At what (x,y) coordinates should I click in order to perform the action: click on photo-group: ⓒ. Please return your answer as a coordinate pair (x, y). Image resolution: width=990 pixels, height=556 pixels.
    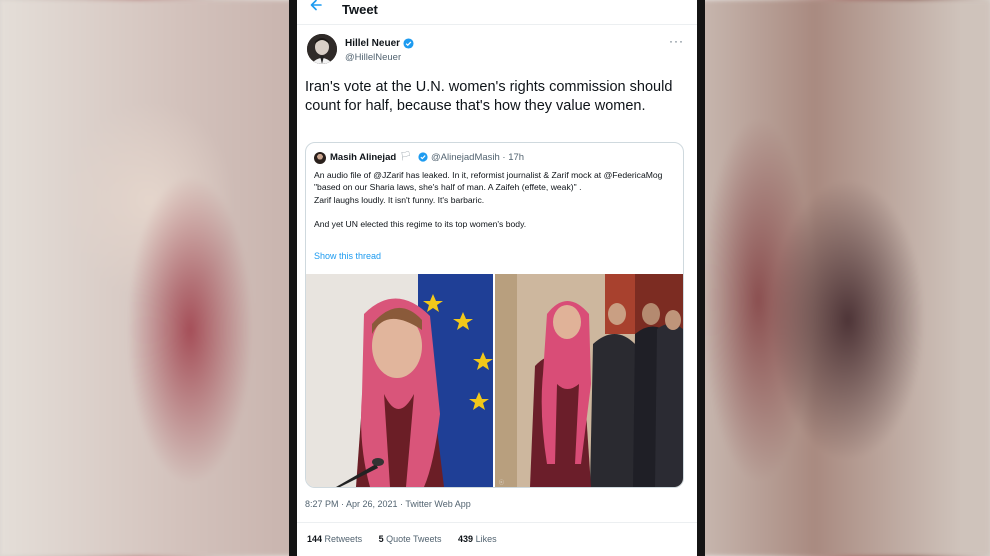
    Looking at the image, I should click on (589, 380).